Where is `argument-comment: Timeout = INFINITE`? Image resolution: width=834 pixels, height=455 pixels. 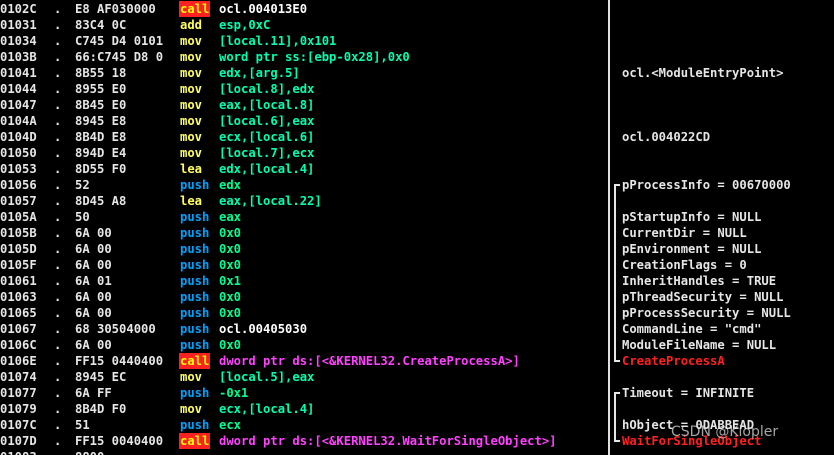 argument-comment: Timeout = INFINITE is located at coordinates (688, 393).